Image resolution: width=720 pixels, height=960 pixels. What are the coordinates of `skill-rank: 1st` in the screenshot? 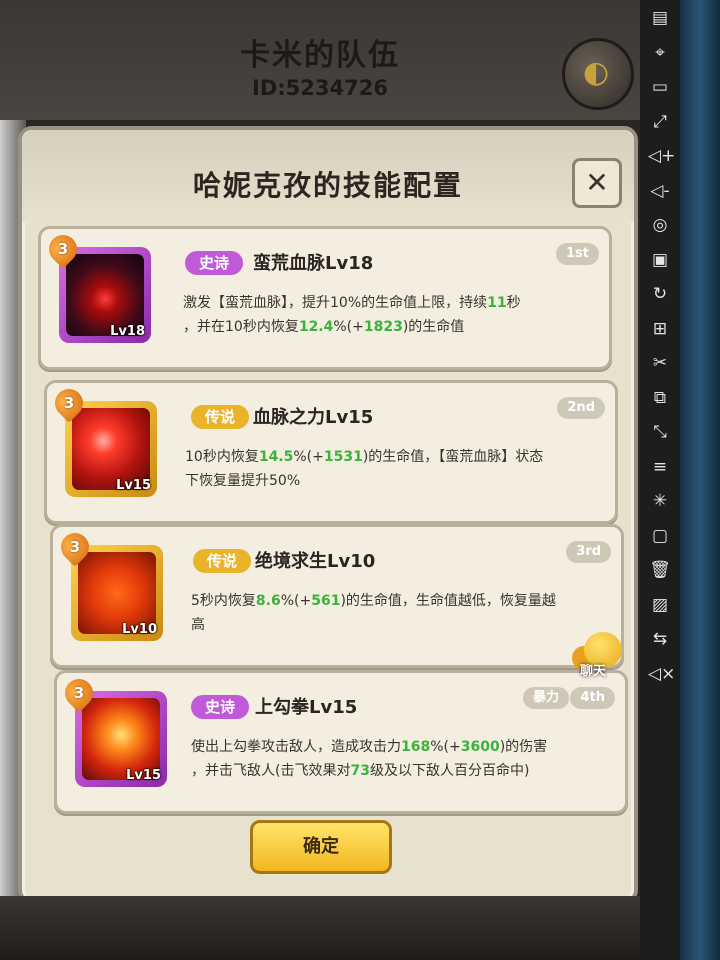 It's located at (577, 254).